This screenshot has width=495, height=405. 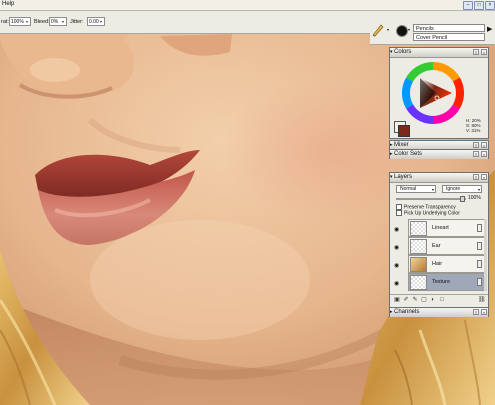 What do you see at coordinates (439, 312) in the screenshot?
I see `channels-panel: ▸ Channels ≡ ×` at bounding box center [439, 312].